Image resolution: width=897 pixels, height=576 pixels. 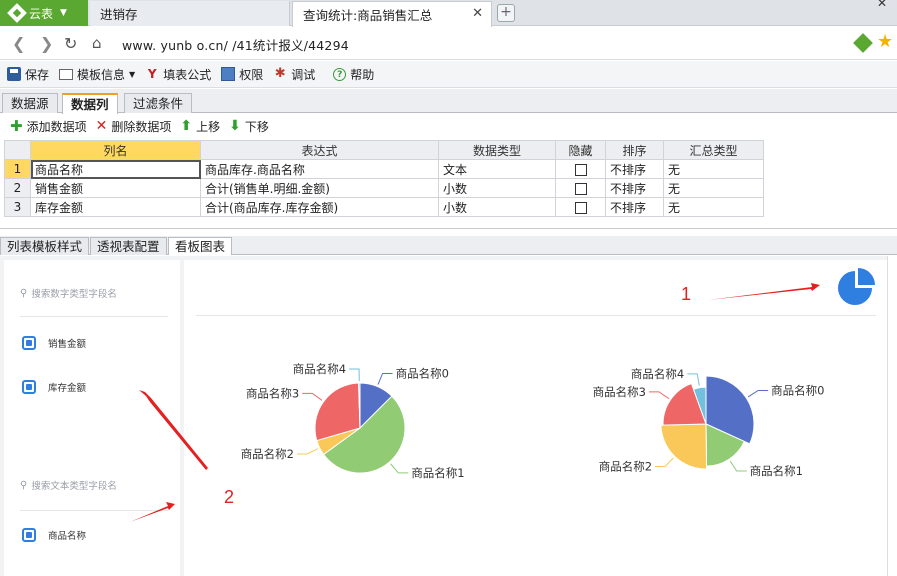 I want to click on tab-filter-conditions: 过滤条件, so click(x=158, y=103).